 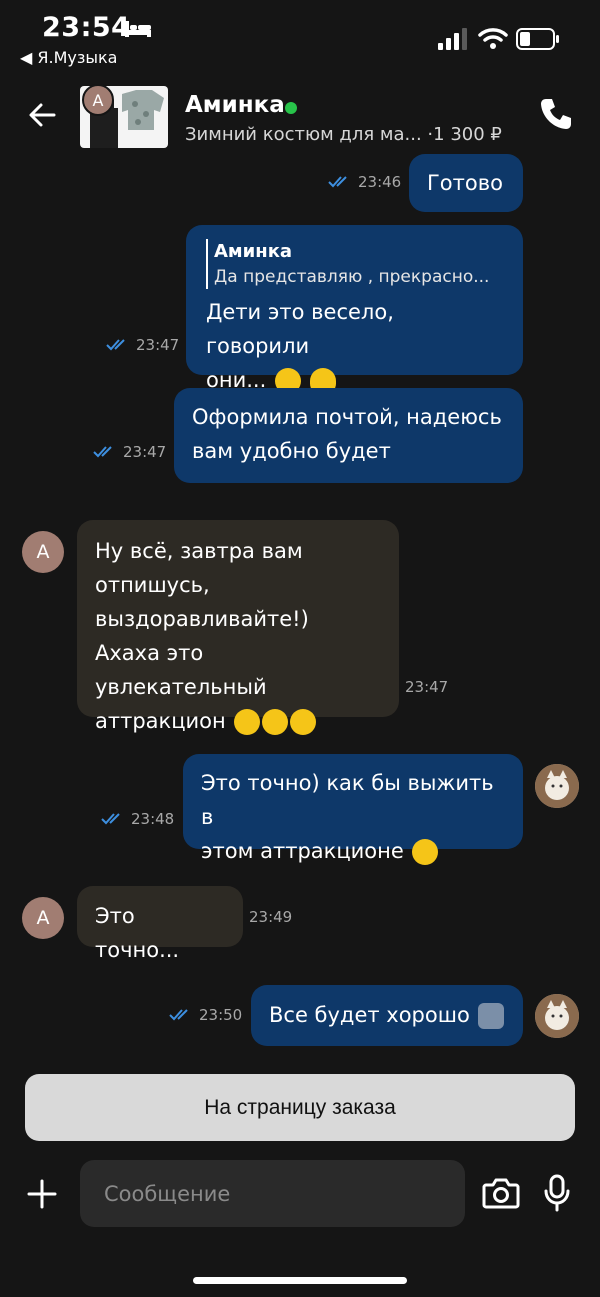 I want to click on outgoing-message: Все будет хорошо, so click(x=387, y=1015).